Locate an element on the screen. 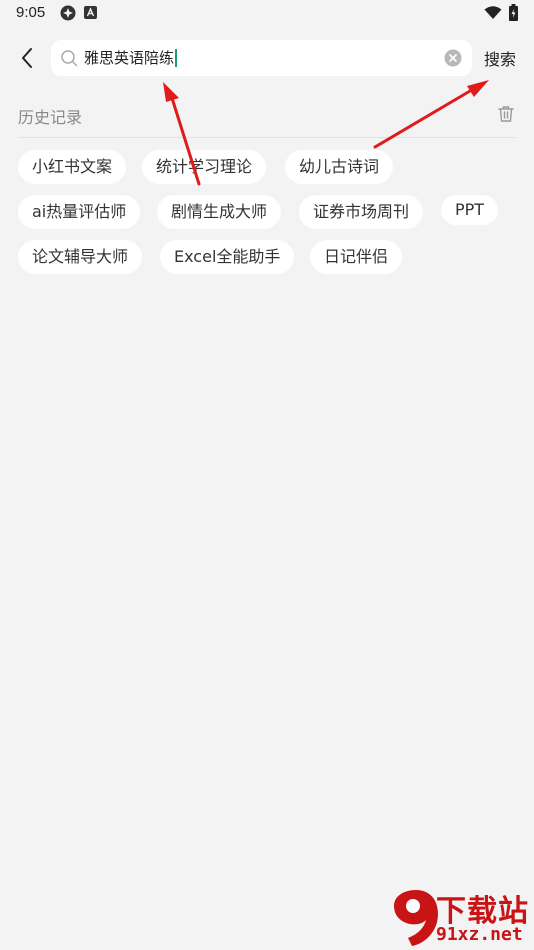 Image resolution: width=534 pixels, height=950 pixels. history-chip: 剧情生成大师 is located at coordinates (219, 212).